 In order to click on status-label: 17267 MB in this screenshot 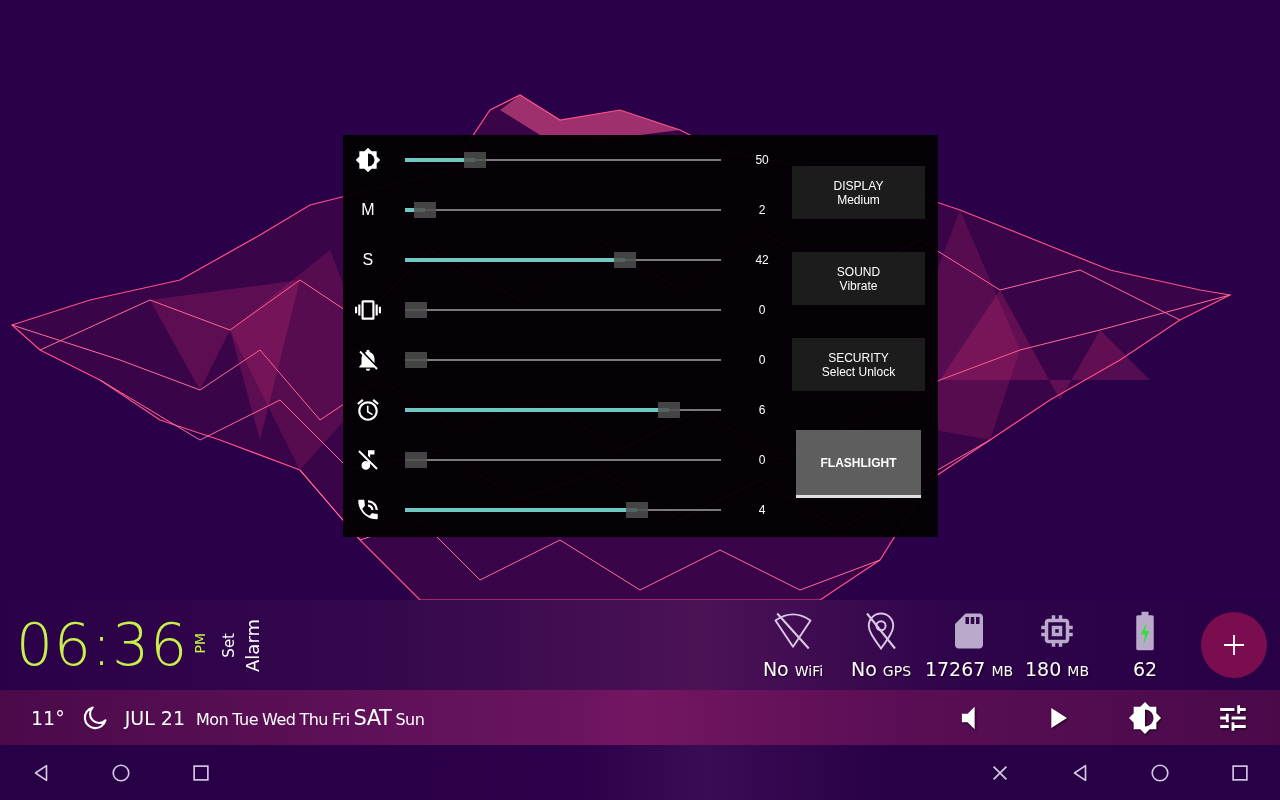, I will do `click(969, 669)`.